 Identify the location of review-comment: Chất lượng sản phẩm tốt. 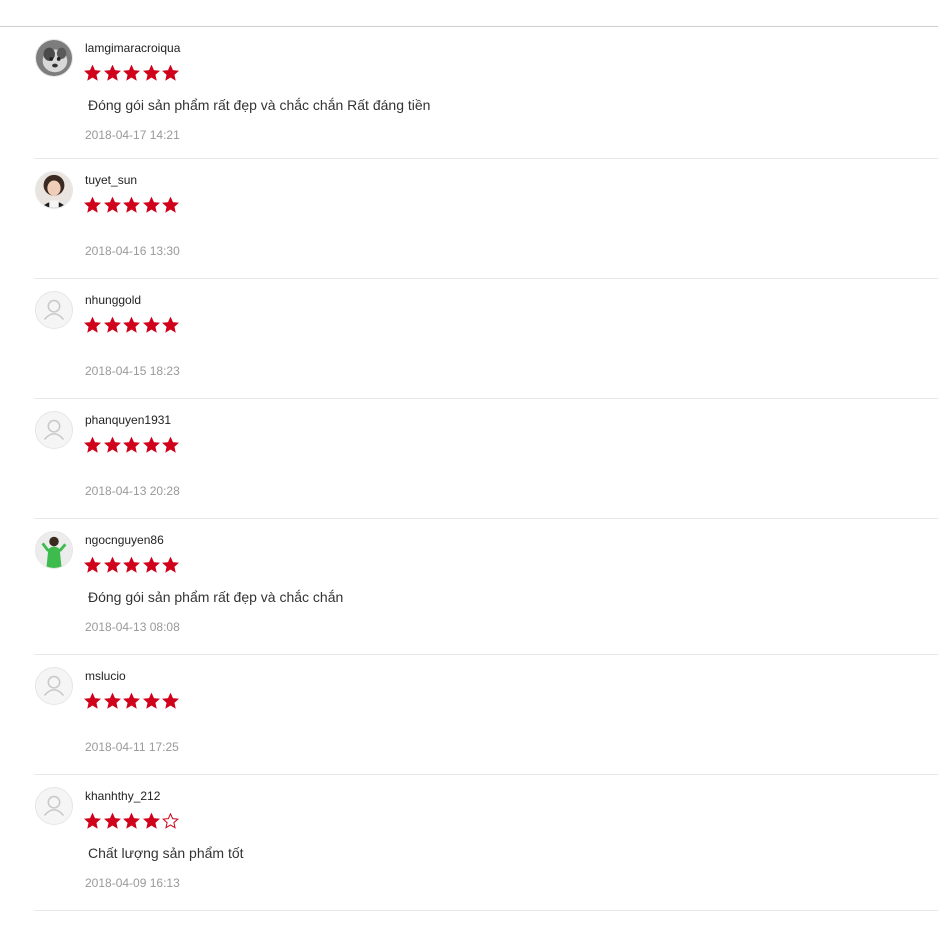
(166, 853).